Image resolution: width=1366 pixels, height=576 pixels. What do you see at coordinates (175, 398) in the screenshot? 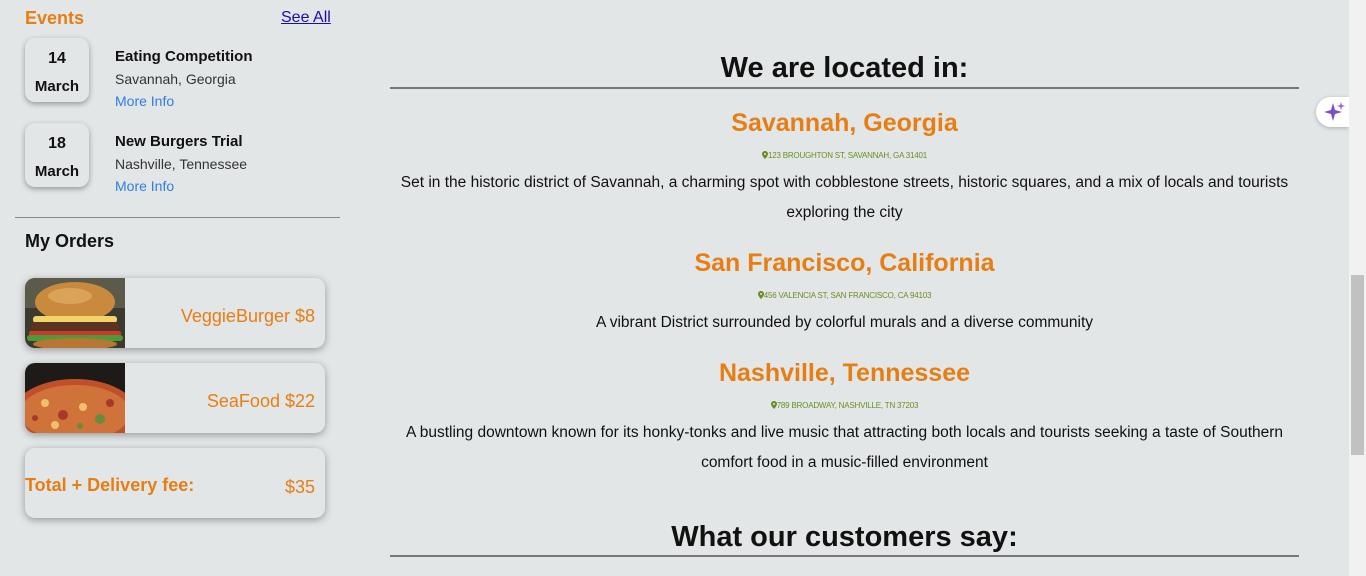
I see `order-card: SeaFood $22` at bounding box center [175, 398].